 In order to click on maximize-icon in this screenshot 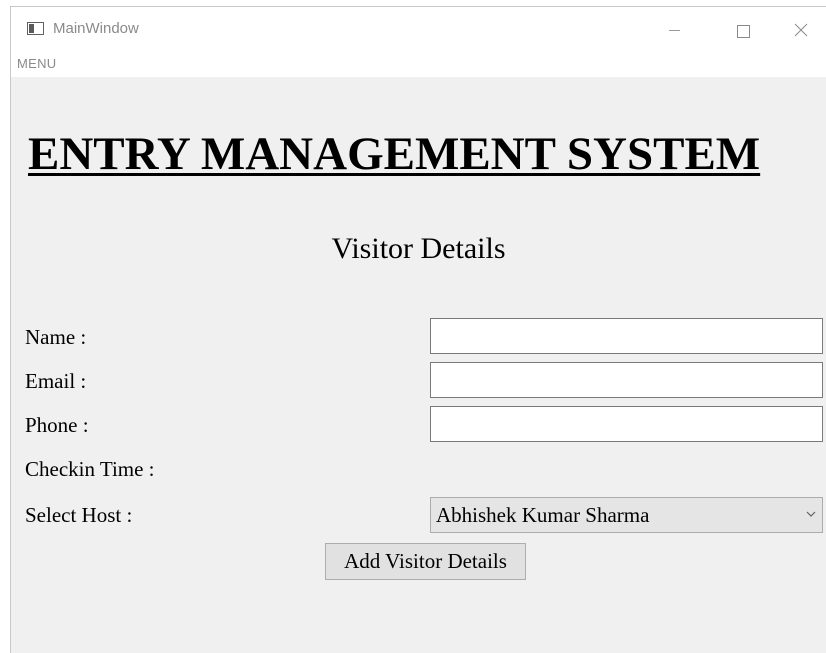, I will do `click(743, 31)`.